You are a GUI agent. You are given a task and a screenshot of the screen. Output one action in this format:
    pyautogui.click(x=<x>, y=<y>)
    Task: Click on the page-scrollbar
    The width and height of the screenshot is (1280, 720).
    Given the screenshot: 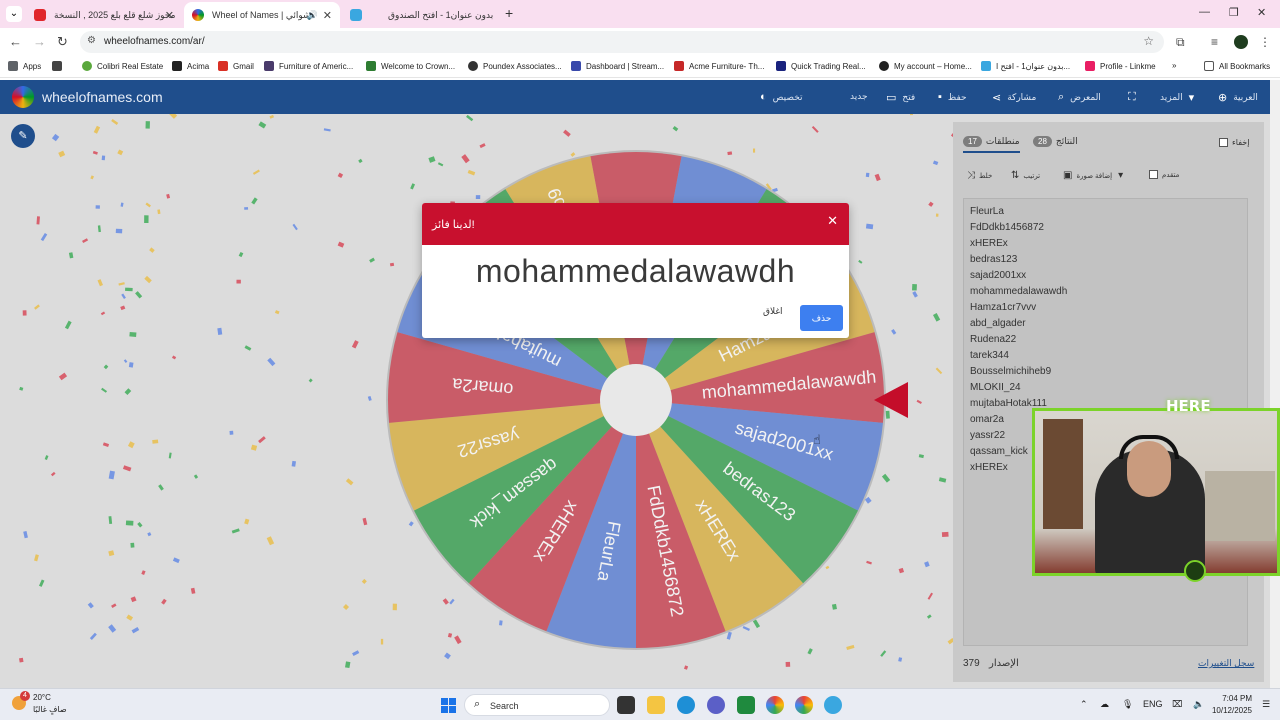 What is the action you would take?
    pyautogui.click(x=1275, y=384)
    